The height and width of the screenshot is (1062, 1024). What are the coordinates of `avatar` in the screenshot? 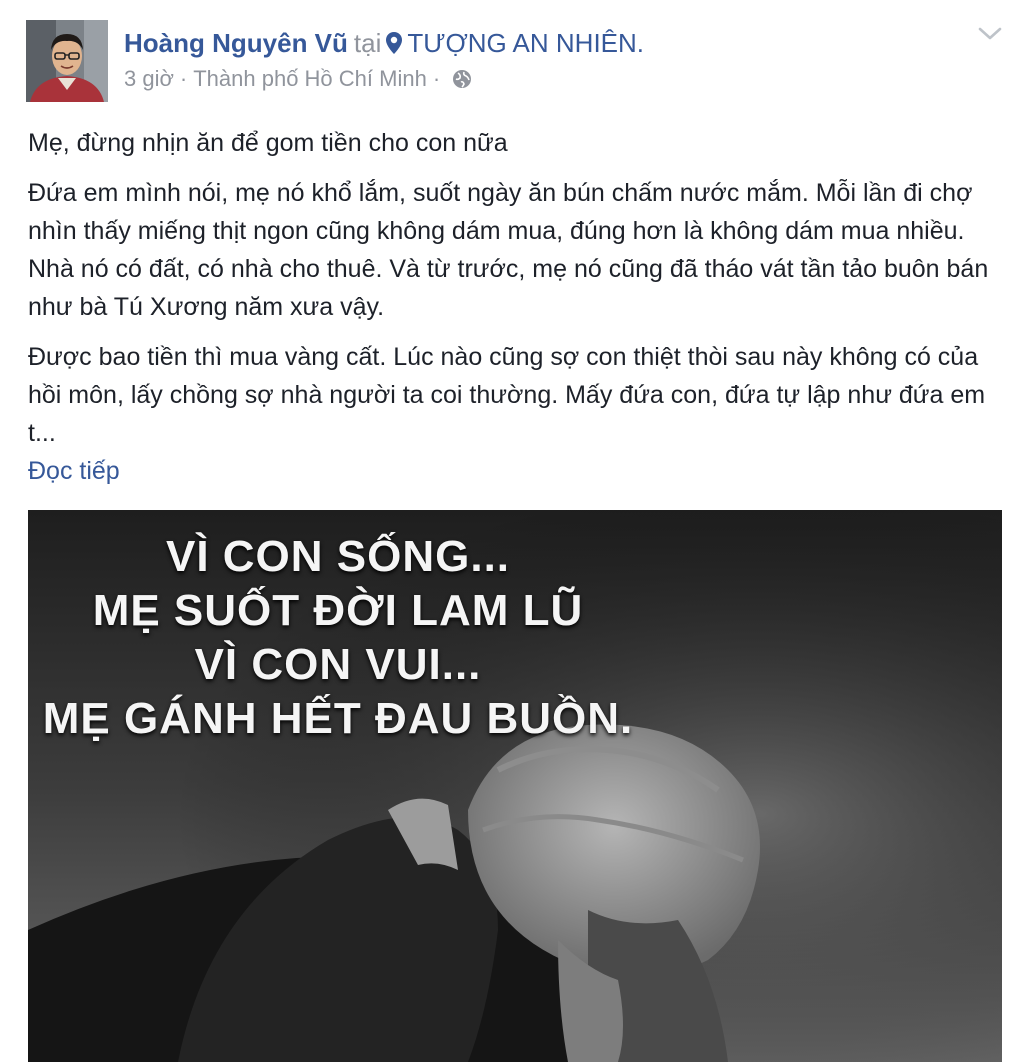 It's located at (67, 61).